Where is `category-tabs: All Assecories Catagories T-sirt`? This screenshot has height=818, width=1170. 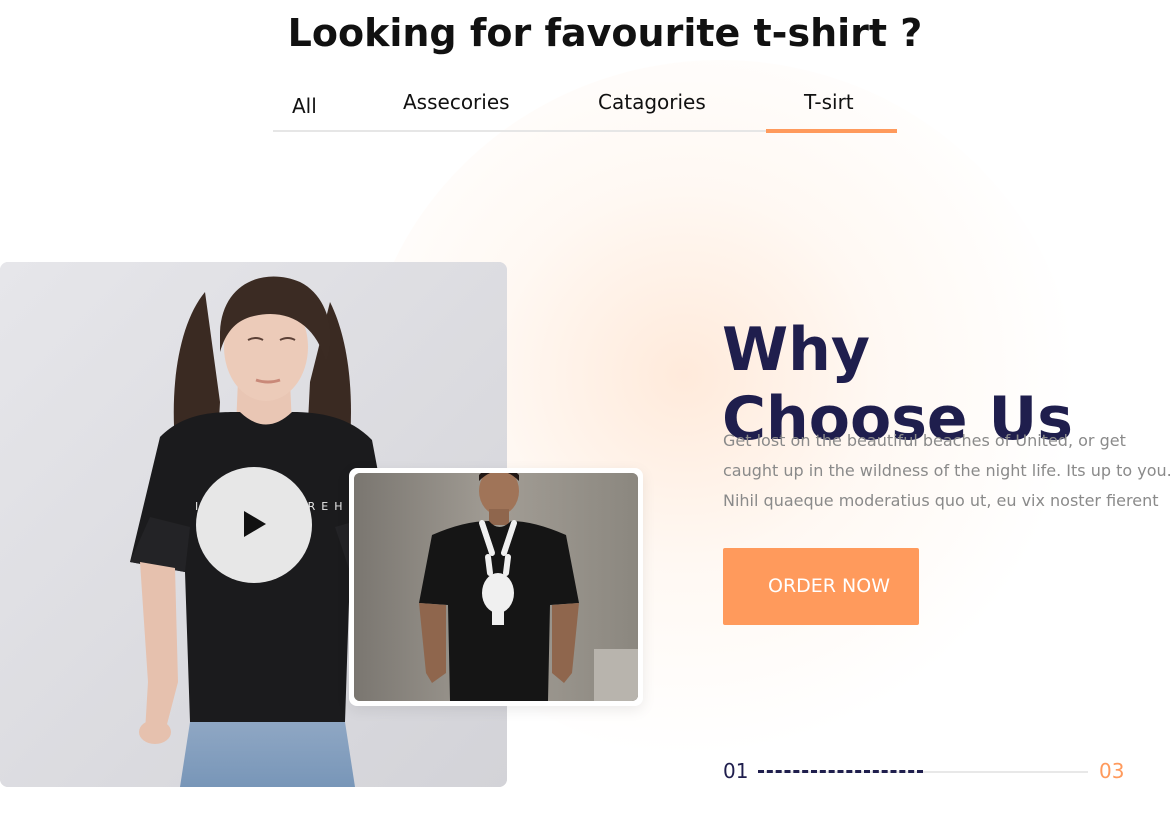 category-tabs: All Assecories Catagories T-sirt is located at coordinates (585, 108).